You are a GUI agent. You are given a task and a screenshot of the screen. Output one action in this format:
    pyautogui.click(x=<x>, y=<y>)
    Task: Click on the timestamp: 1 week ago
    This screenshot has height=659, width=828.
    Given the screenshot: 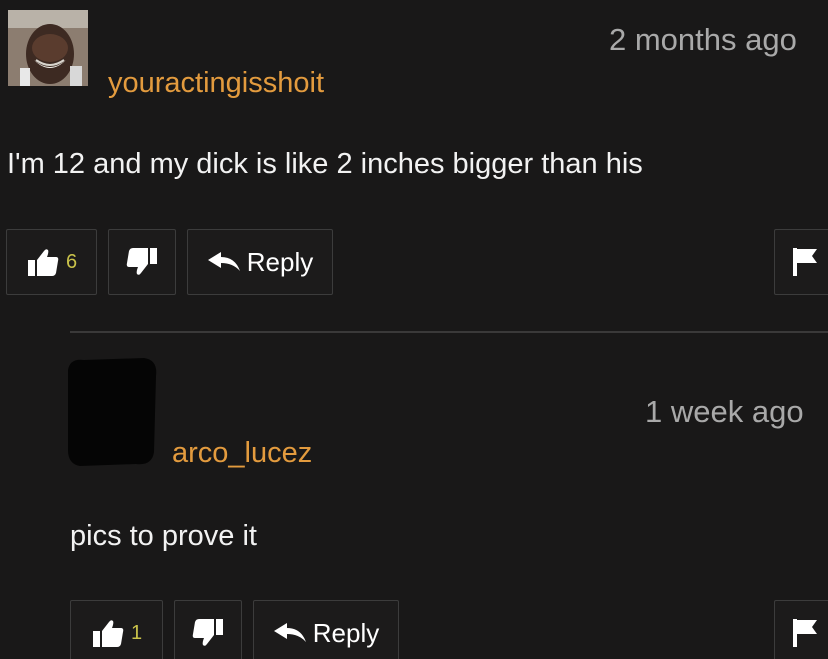 What is the action you would take?
    pyautogui.click(x=724, y=411)
    